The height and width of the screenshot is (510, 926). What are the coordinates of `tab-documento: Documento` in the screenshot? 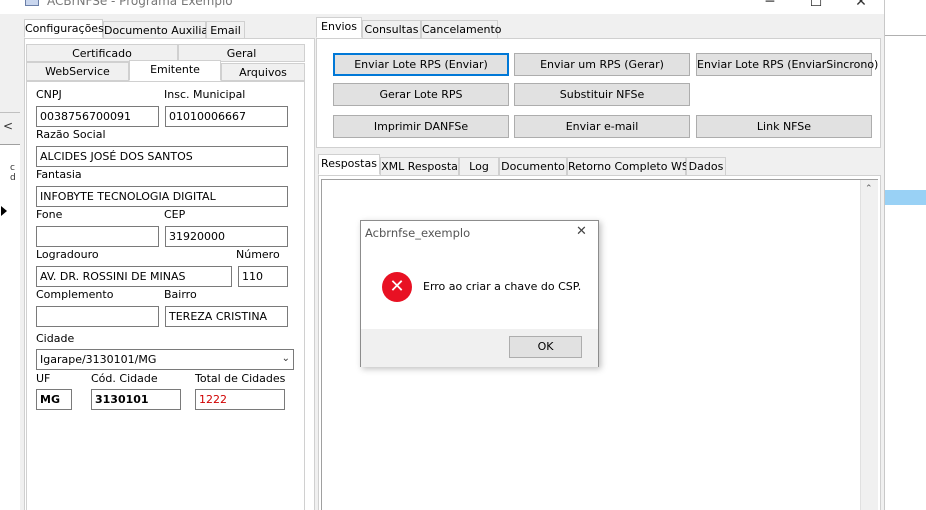 It's located at (533, 166).